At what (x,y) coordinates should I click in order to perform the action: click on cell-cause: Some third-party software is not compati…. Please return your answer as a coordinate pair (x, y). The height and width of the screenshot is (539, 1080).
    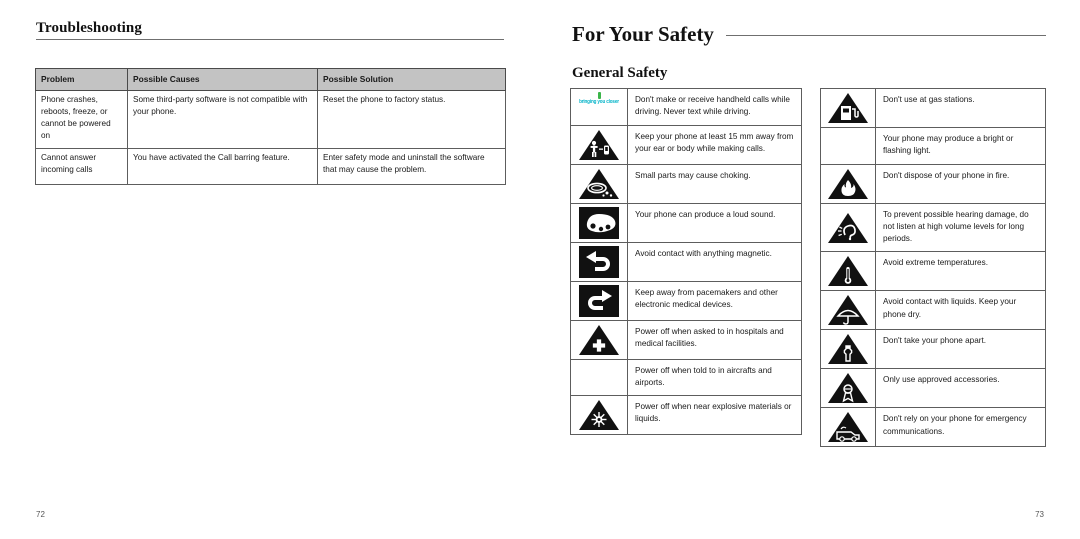
    Looking at the image, I should click on (222, 120).